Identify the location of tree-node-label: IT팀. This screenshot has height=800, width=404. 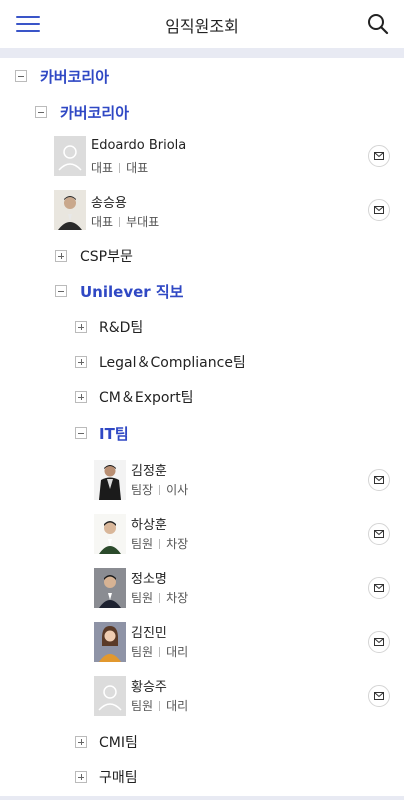
(114, 433).